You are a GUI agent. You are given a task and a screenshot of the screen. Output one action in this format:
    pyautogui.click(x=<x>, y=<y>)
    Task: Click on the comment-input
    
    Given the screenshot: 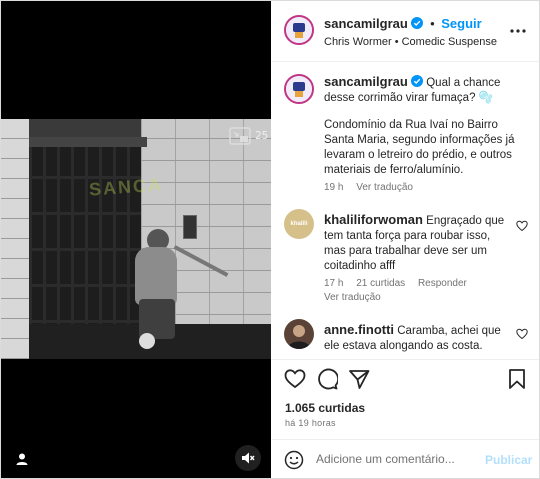 What is the action you would take?
    pyautogui.click(x=396, y=459)
    